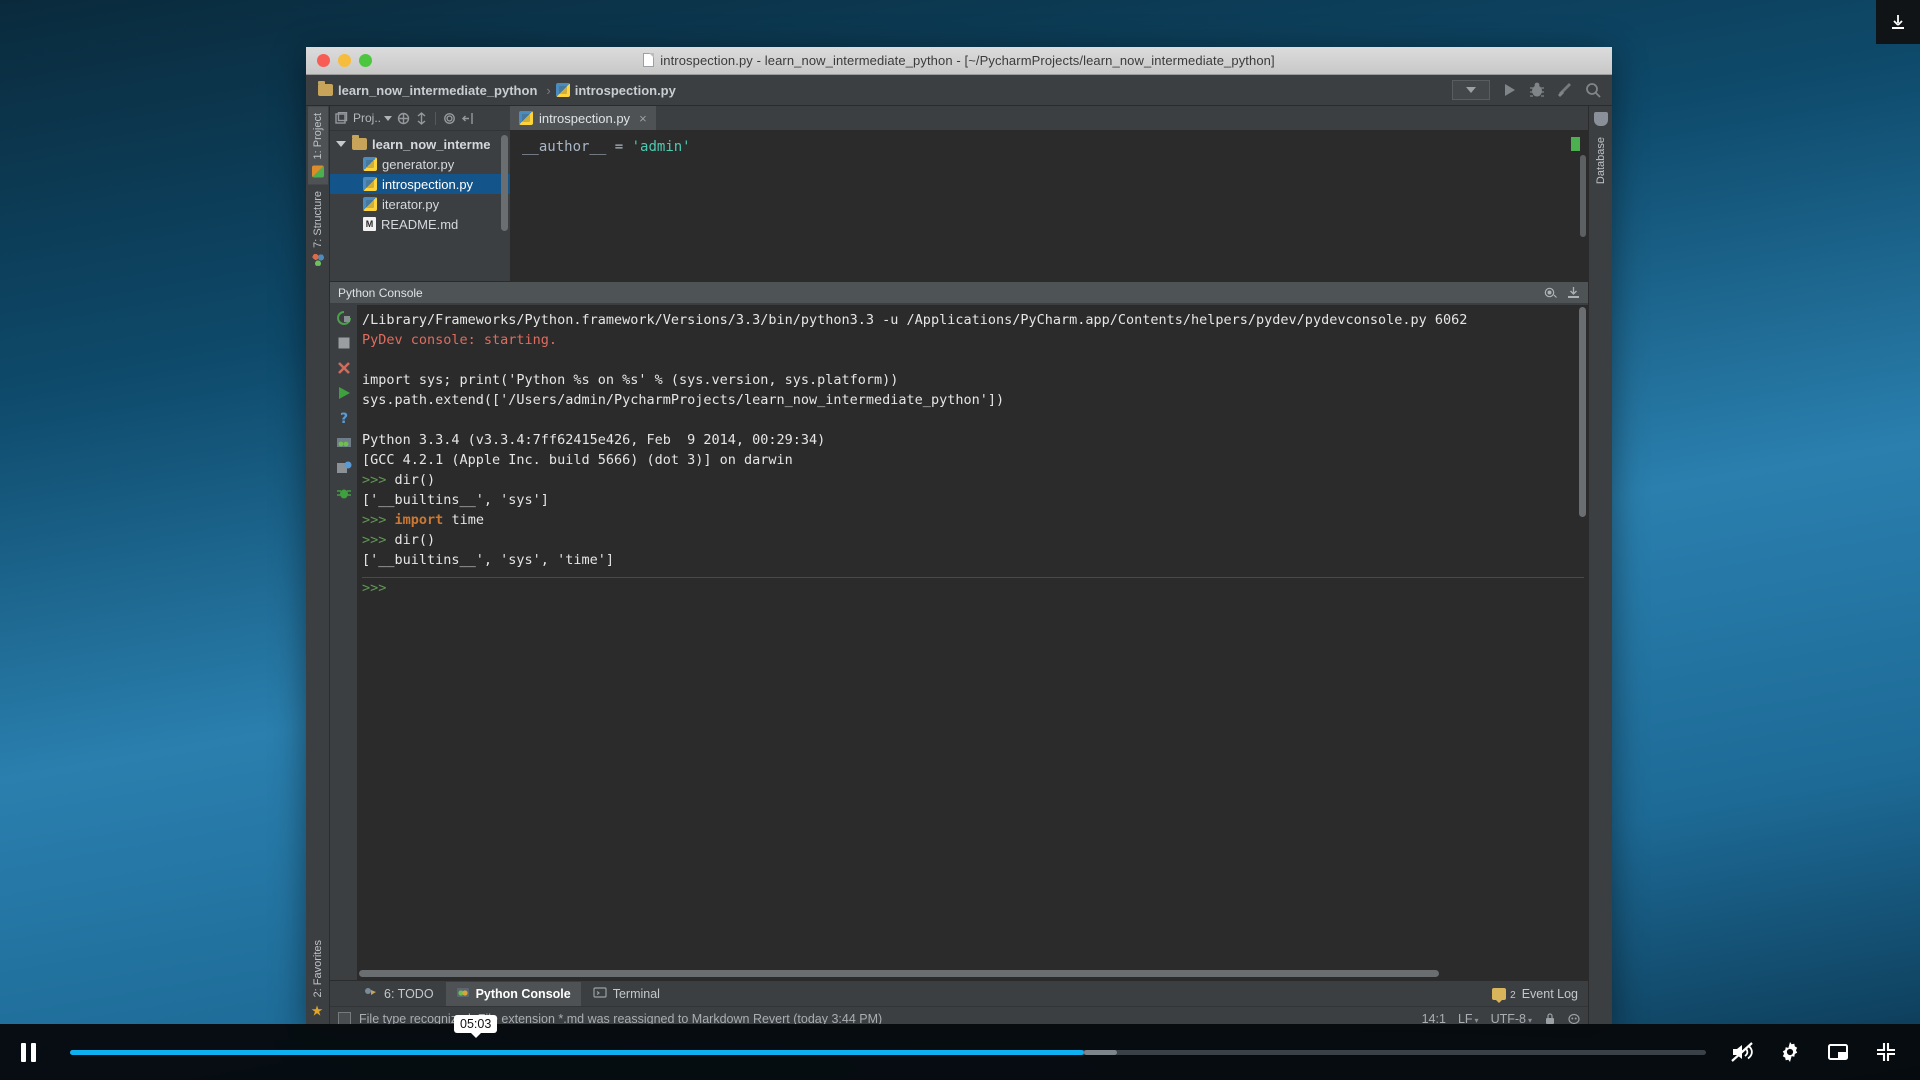 This screenshot has height=1080, width=1920. Describe the element at coordinates (415, 480) in the screenshot. I see `console-command: dir()` at that location.